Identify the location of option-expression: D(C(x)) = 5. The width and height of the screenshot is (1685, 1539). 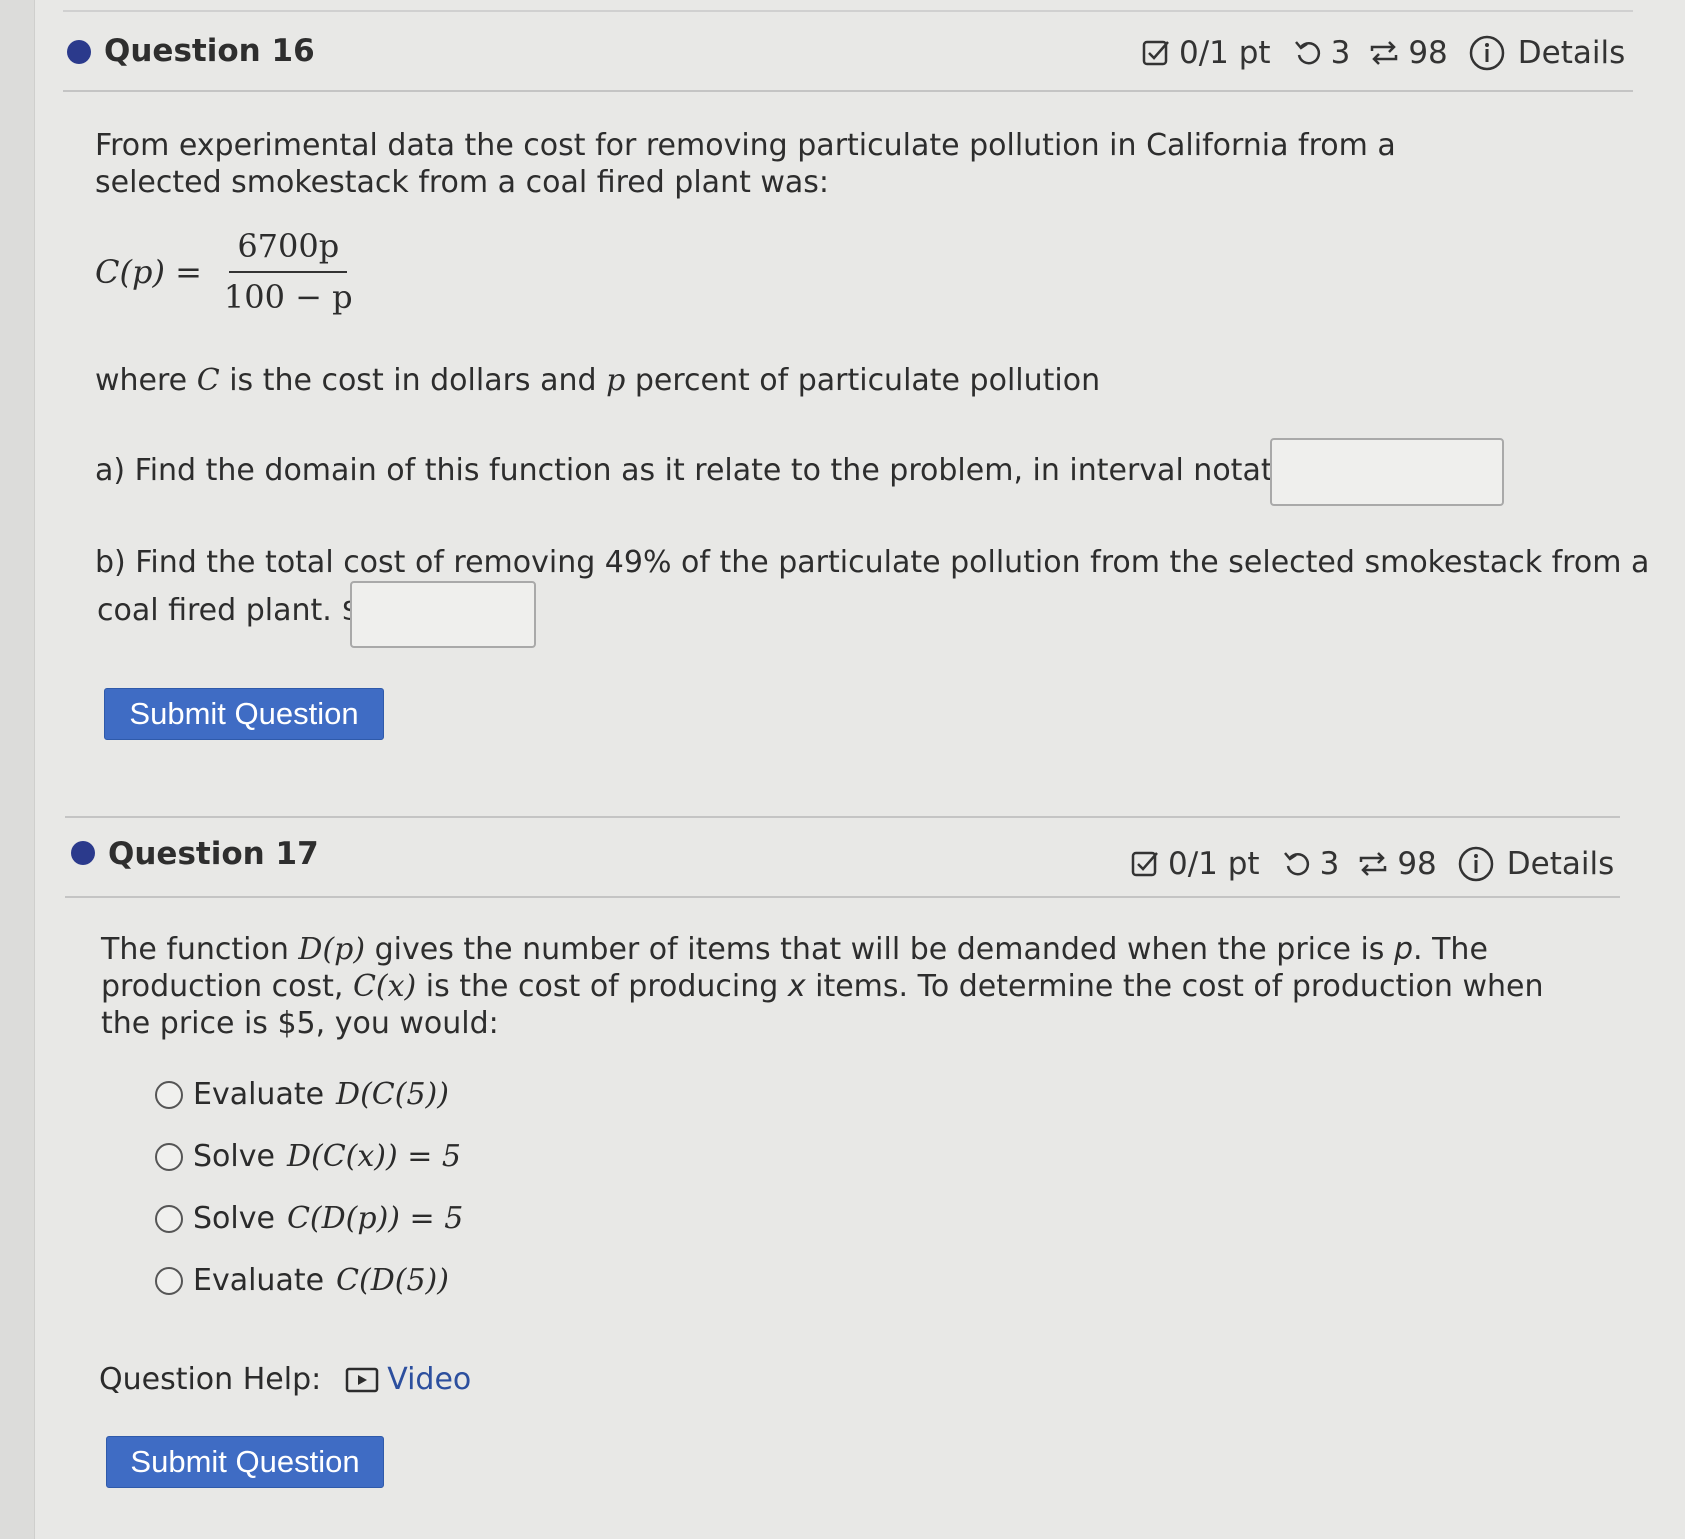
(373, 1156).